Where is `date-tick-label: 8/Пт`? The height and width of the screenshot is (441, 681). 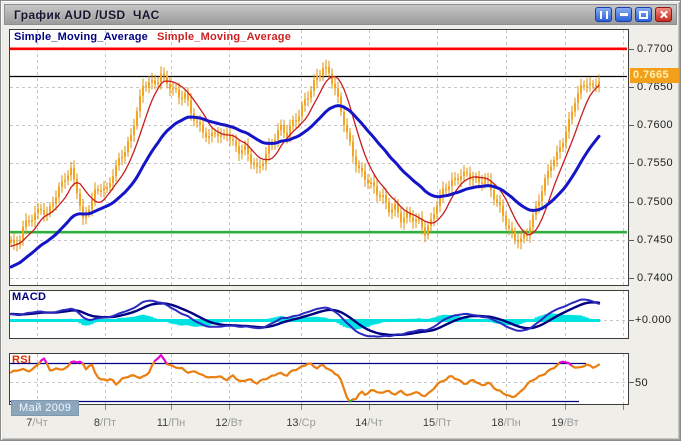
date-tick-label: 8/Пт is located at coordinates (105, 423).